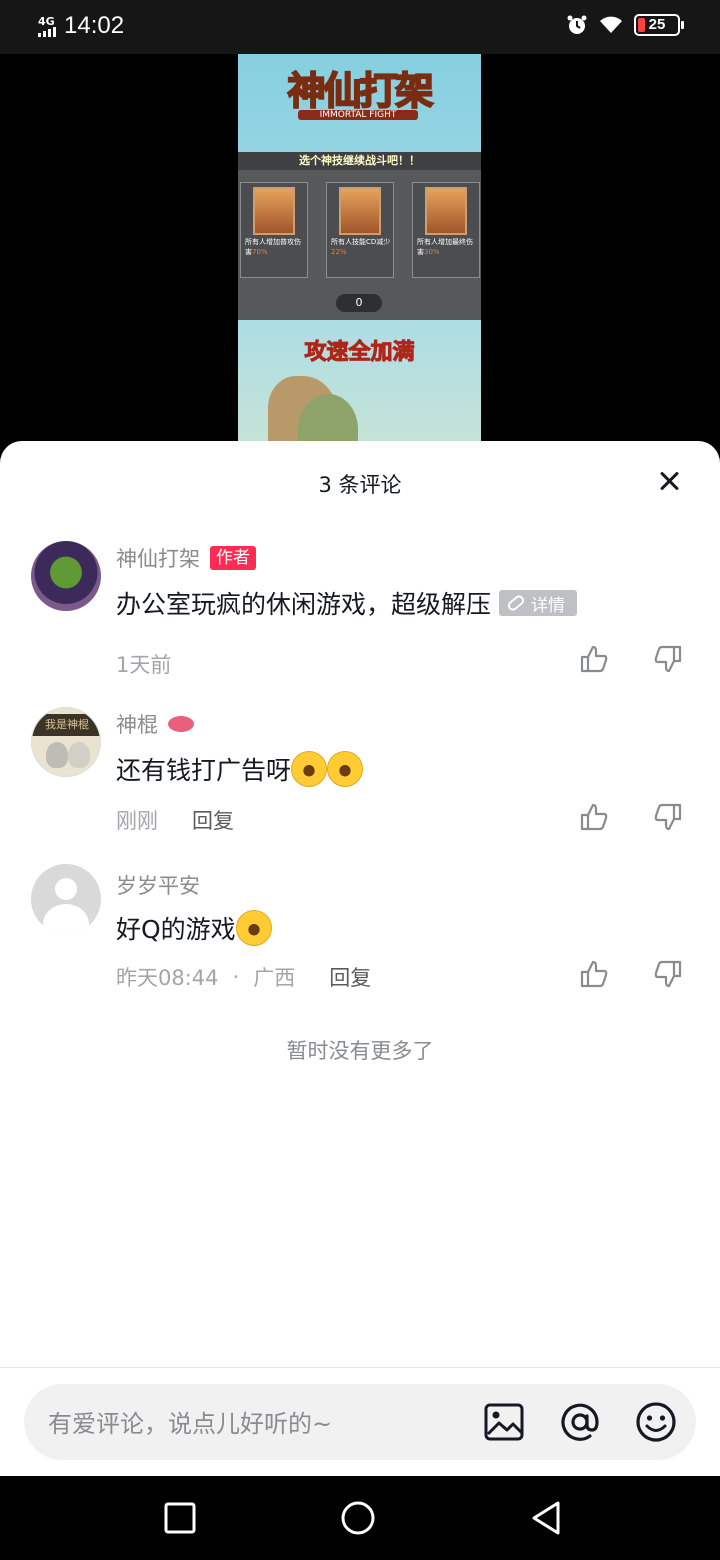 This screenshot has height=1560, width=720. What do you see at coordinates (137, 821) in the screenshot?
I see `comment-time: 刚刚` at bounding box center [137, 821].